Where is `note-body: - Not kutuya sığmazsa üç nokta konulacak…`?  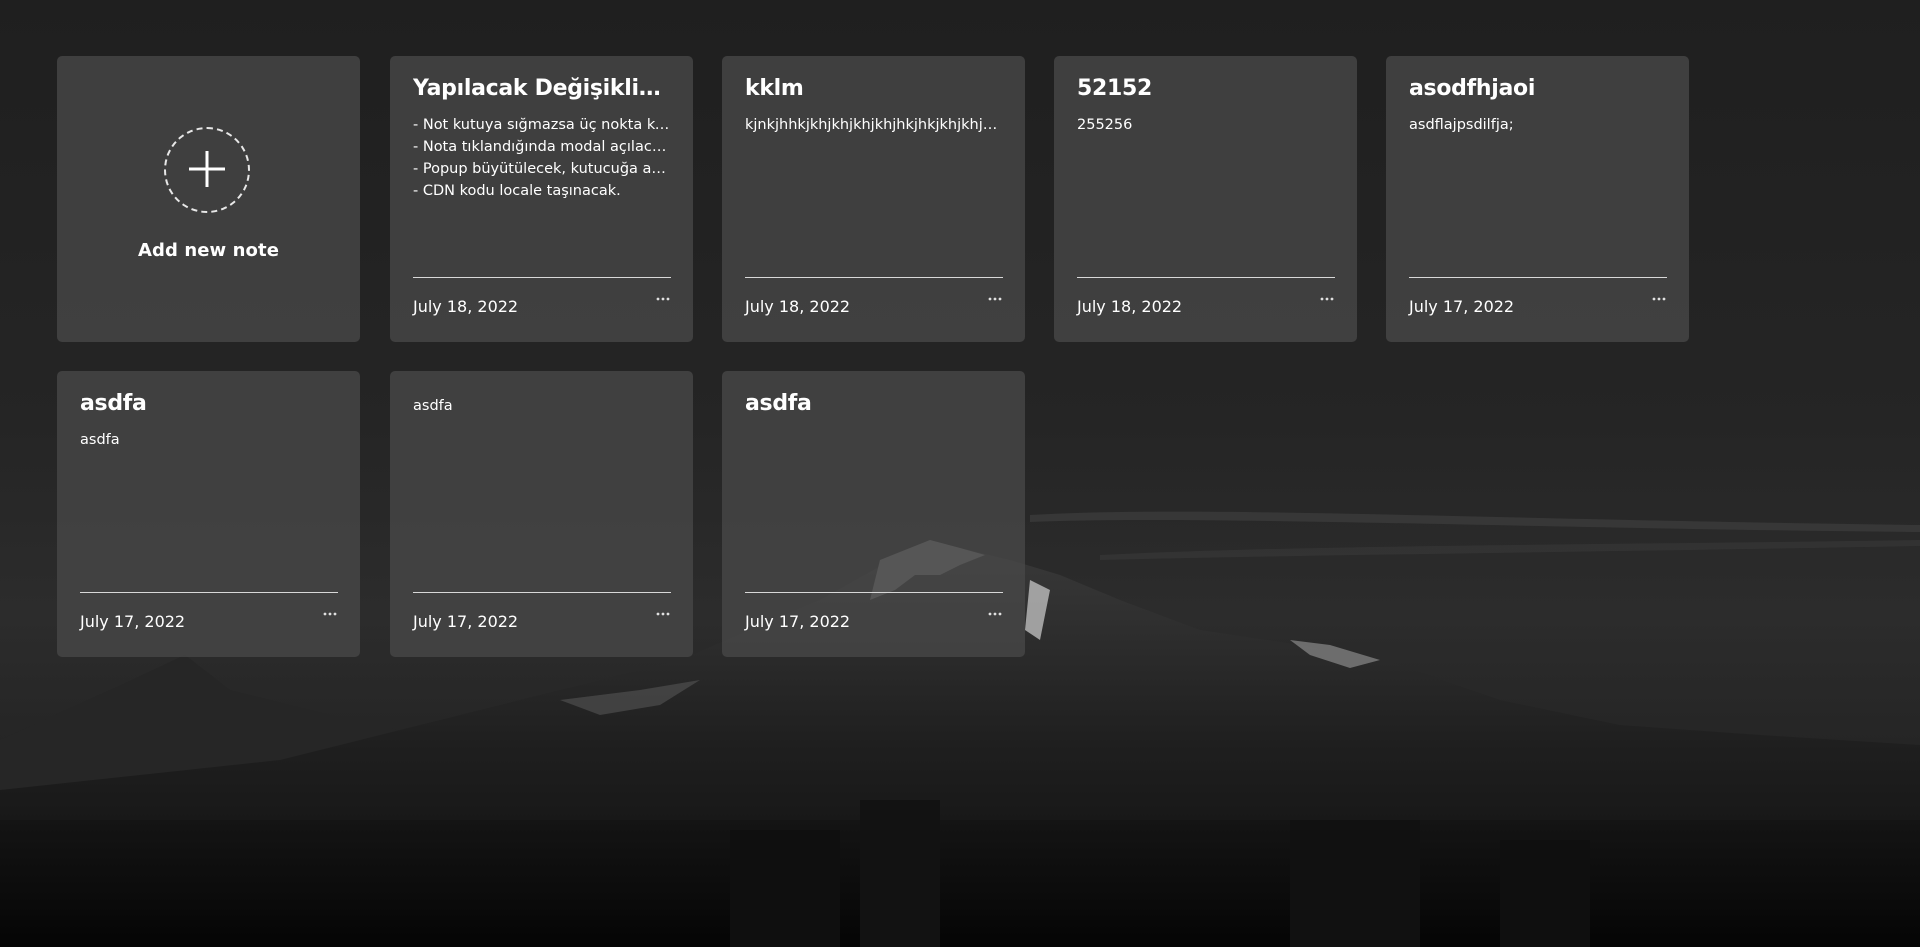
note-body: - Not kutuya sığmazsa üç nokta konulacak… is located at coordinates (542, 158).